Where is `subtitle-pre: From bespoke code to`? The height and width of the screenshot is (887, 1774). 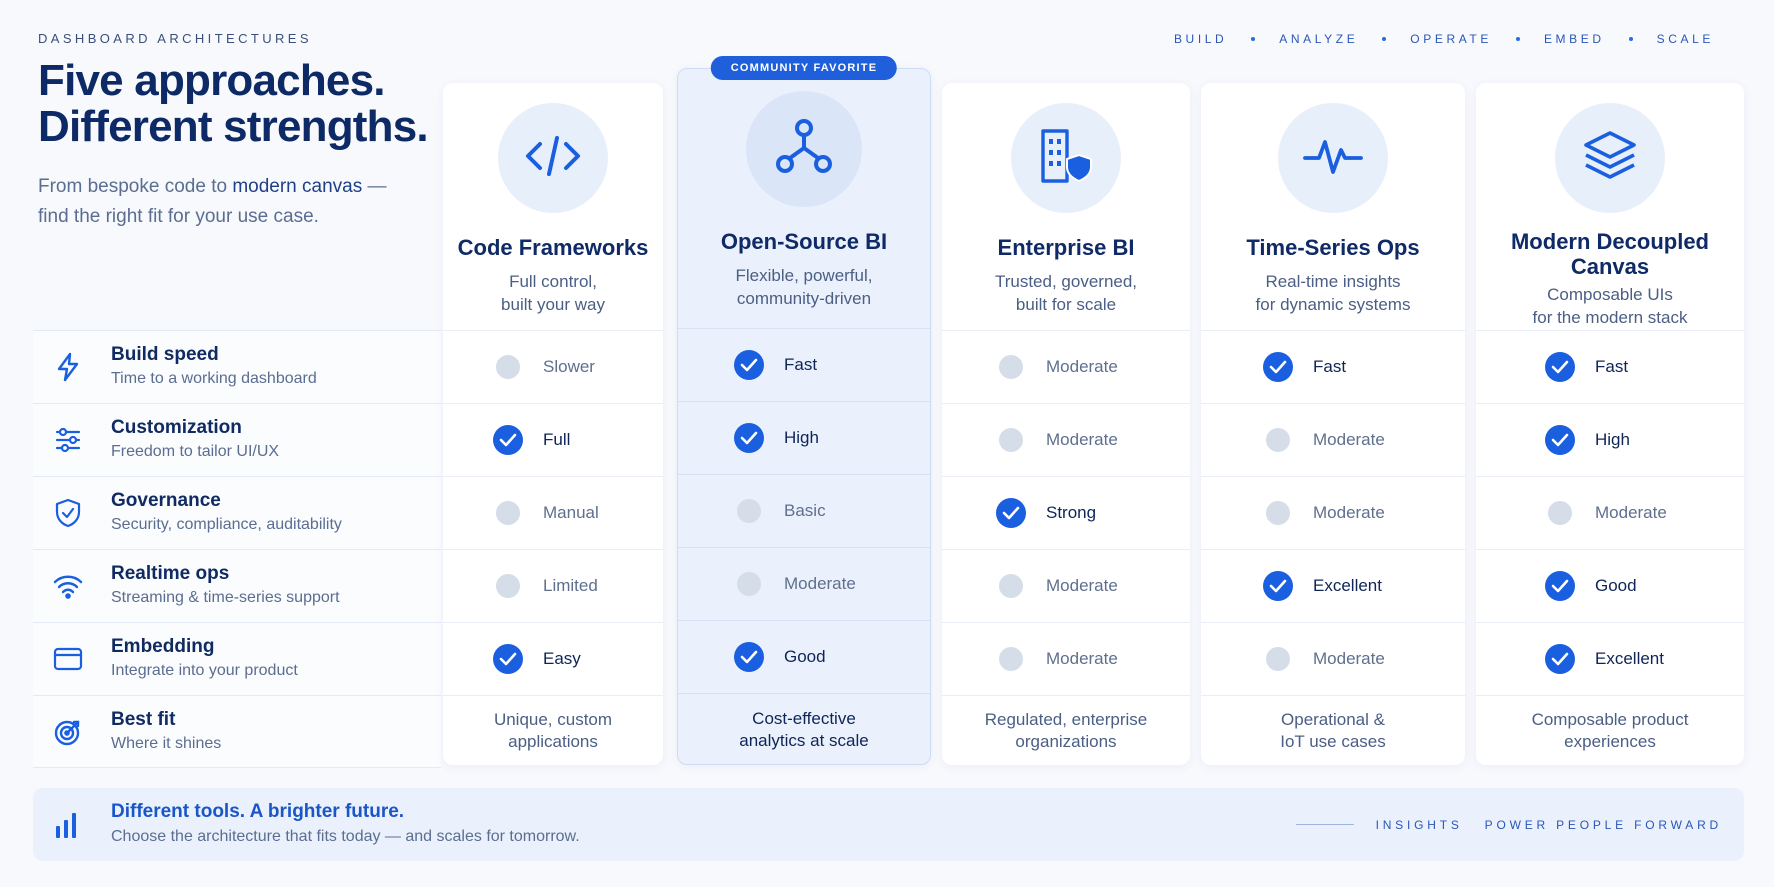
subtitle-pre: From bespoke code to is located at coordinates (135, 186).